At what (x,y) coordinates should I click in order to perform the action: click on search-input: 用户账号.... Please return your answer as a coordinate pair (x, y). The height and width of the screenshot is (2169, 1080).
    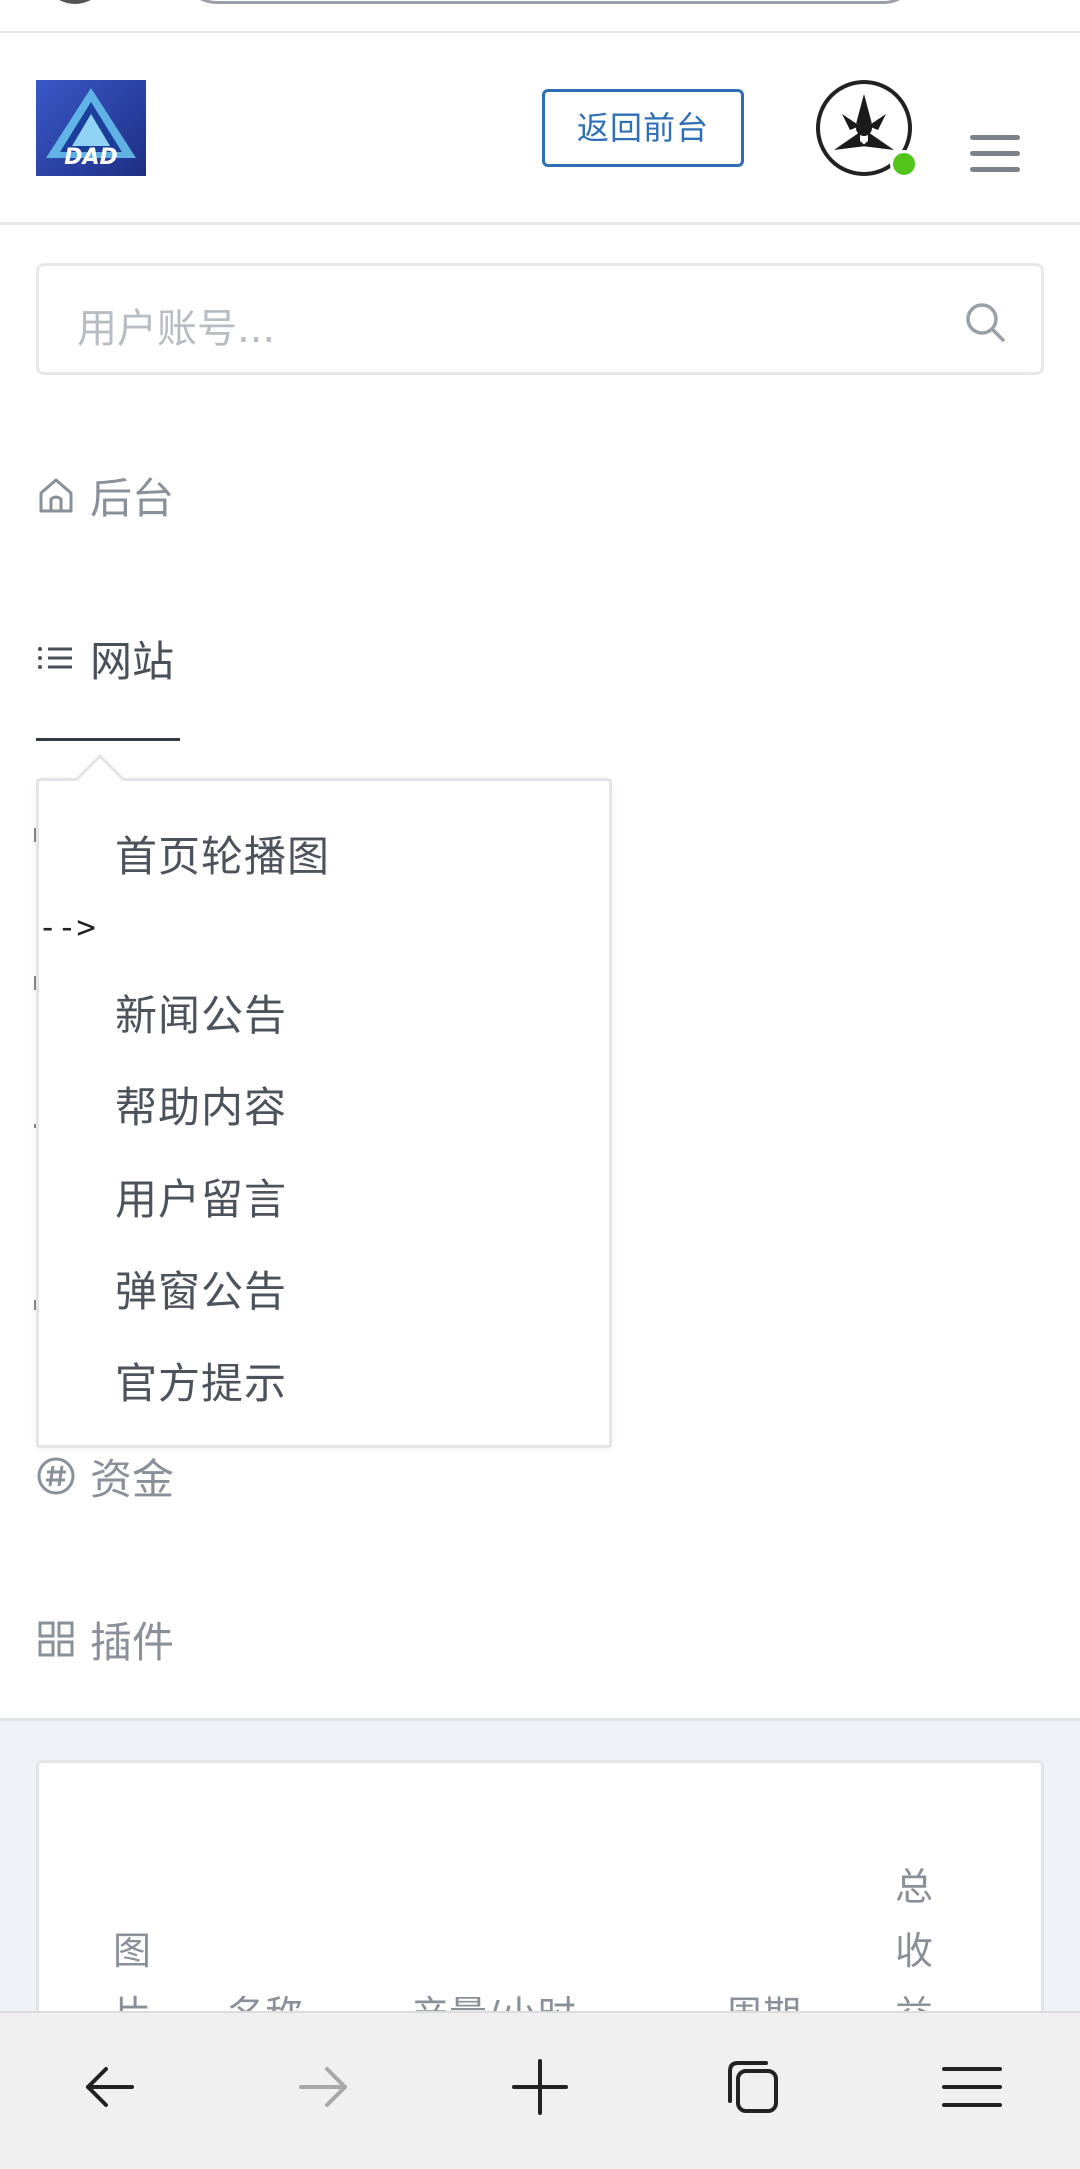
    Looking at the image, I should click on (176, 325).